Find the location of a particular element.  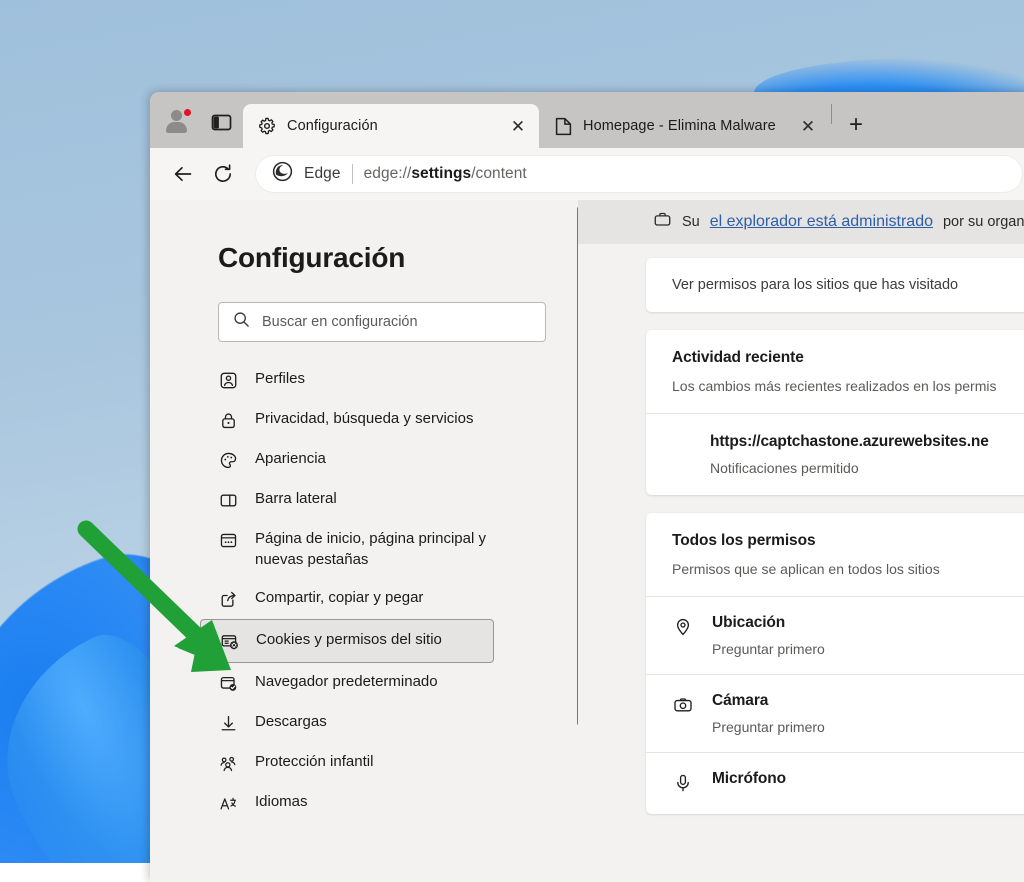

collections-split-pane-button is located at coordinates (221, 122).